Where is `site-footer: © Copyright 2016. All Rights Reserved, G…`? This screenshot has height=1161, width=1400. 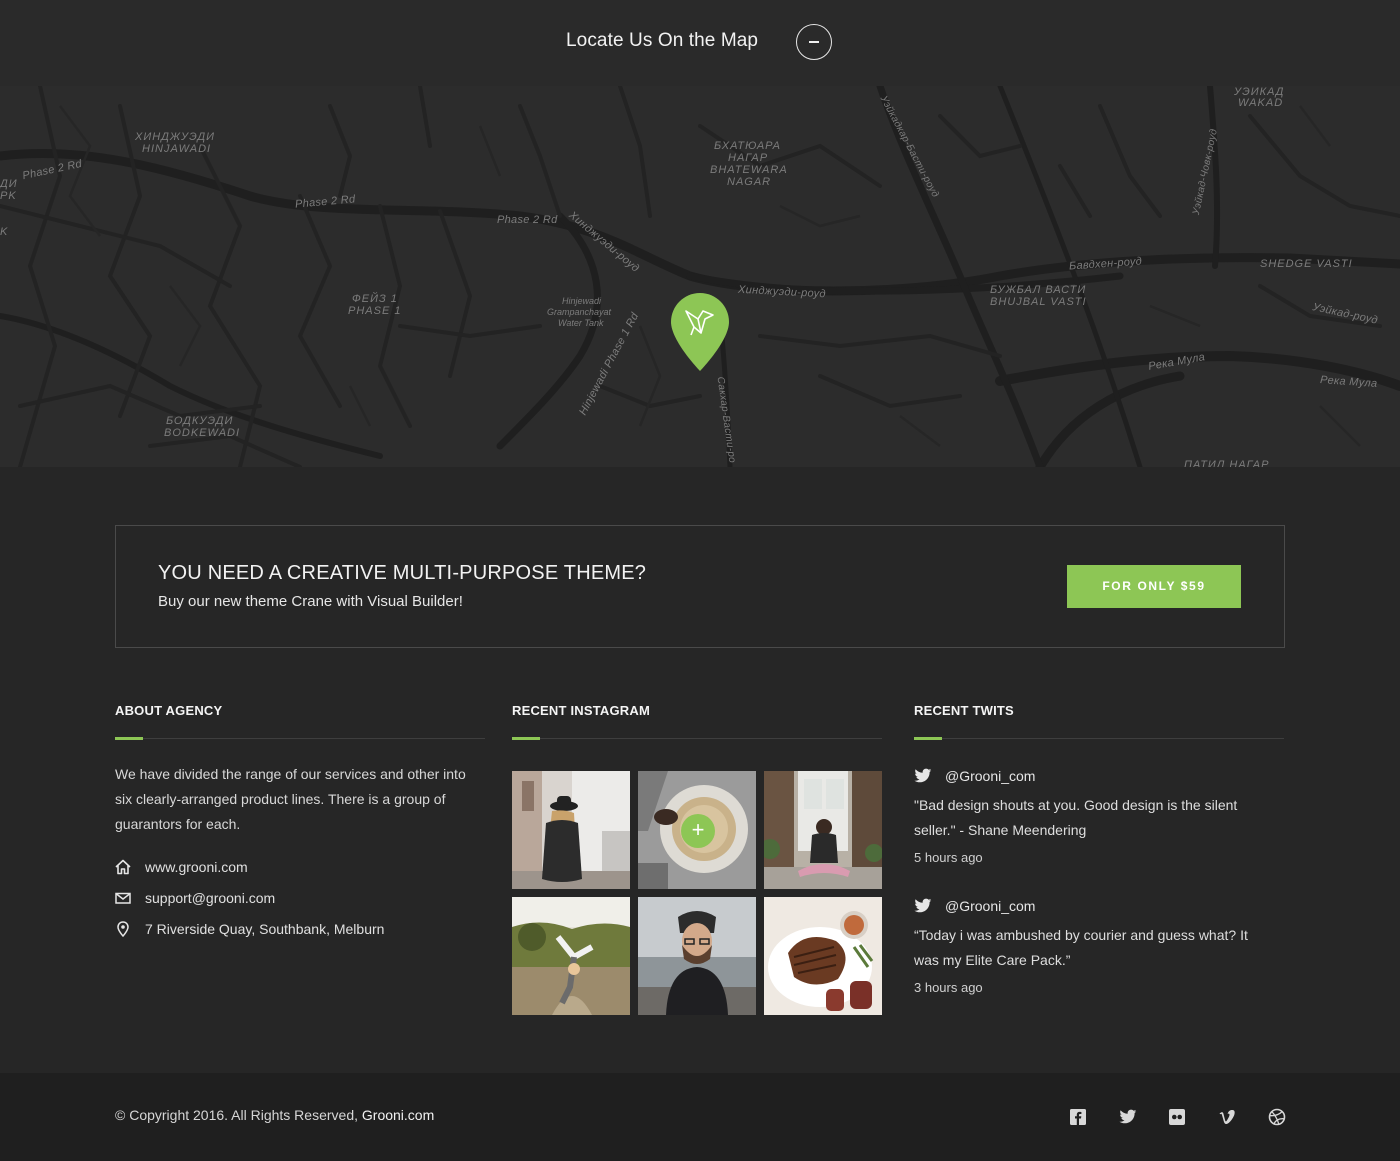
site-footer: © Copyright 2016. All Rights Reserved, G… is located at coordinates (700, 1117).